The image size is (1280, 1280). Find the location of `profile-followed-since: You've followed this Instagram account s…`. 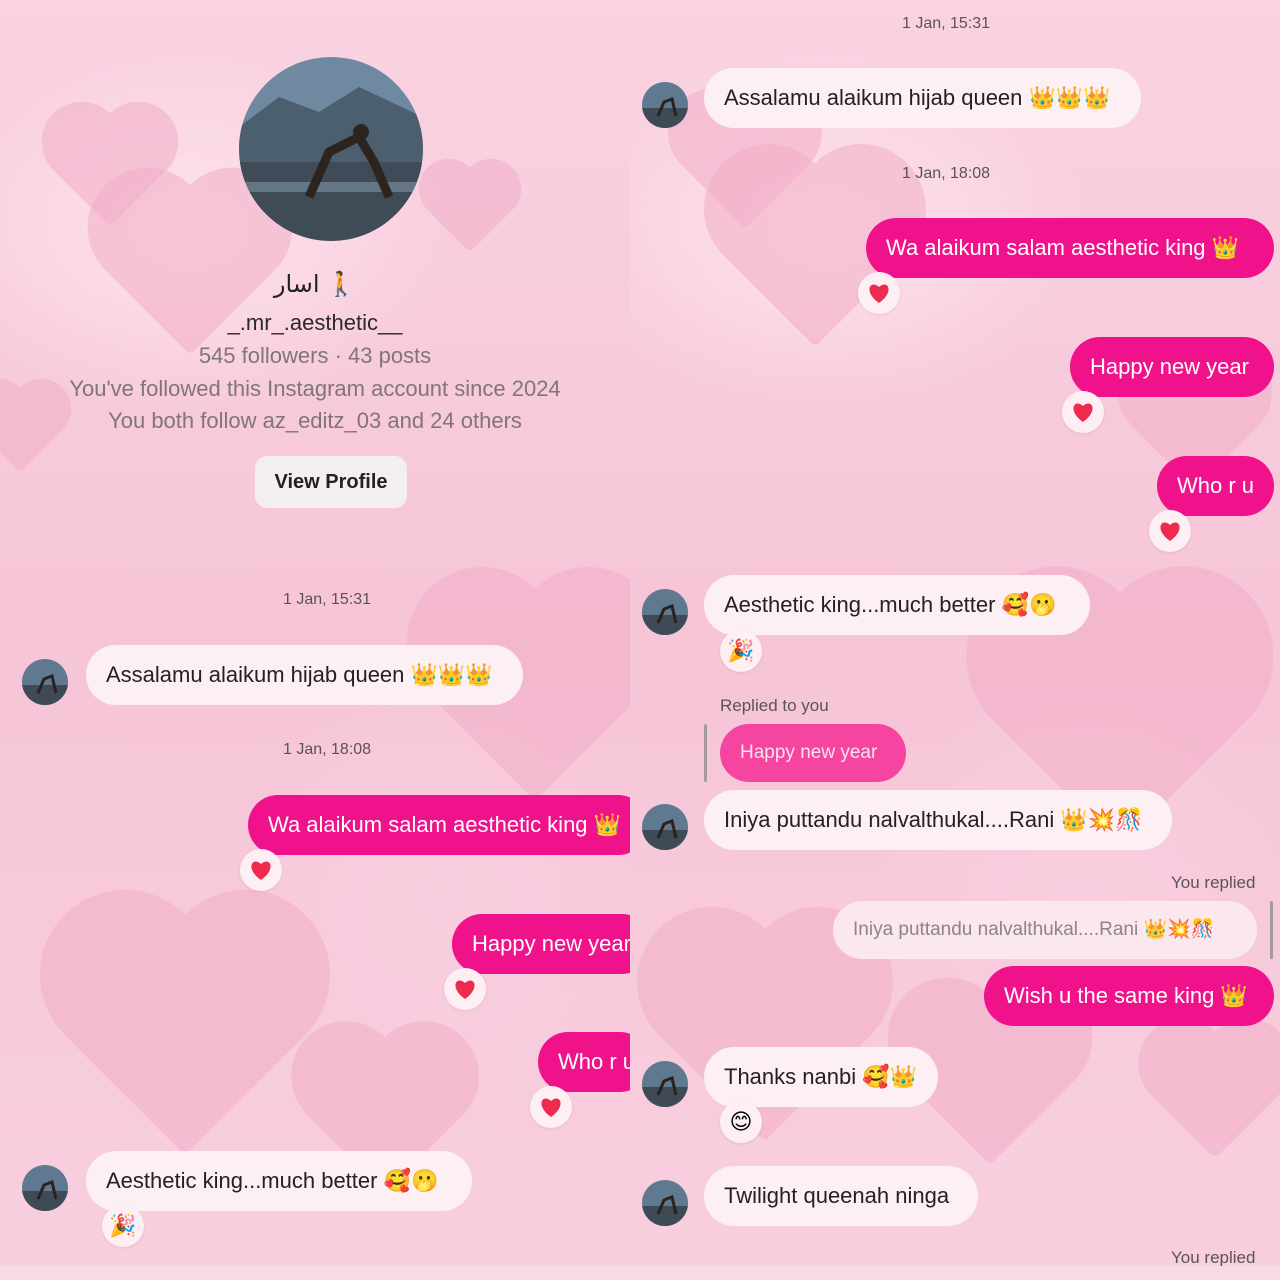

profile-followed-since: You've followed this Instagram account s… is located at coordinates (315, 388).